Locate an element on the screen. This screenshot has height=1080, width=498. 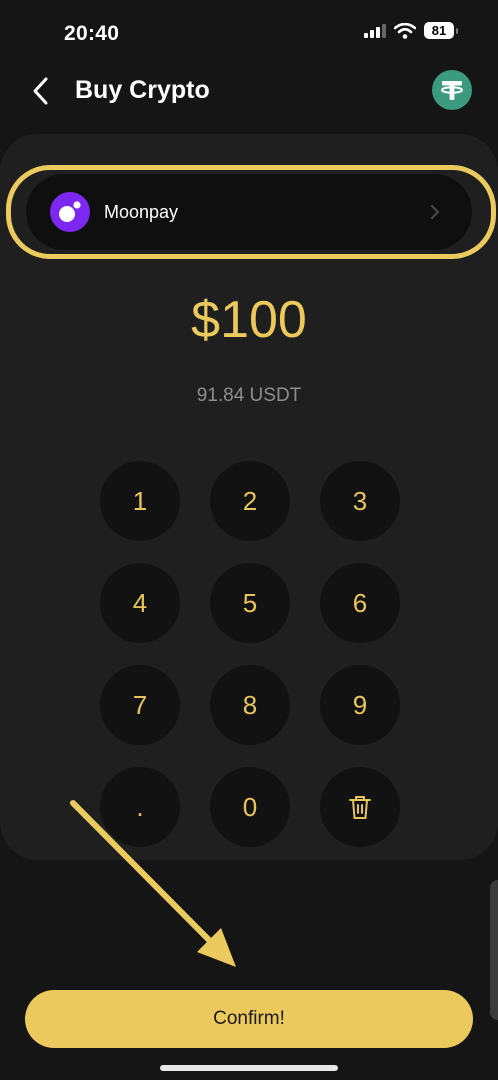
moonpay-icon is located at coordinates (70, 212).